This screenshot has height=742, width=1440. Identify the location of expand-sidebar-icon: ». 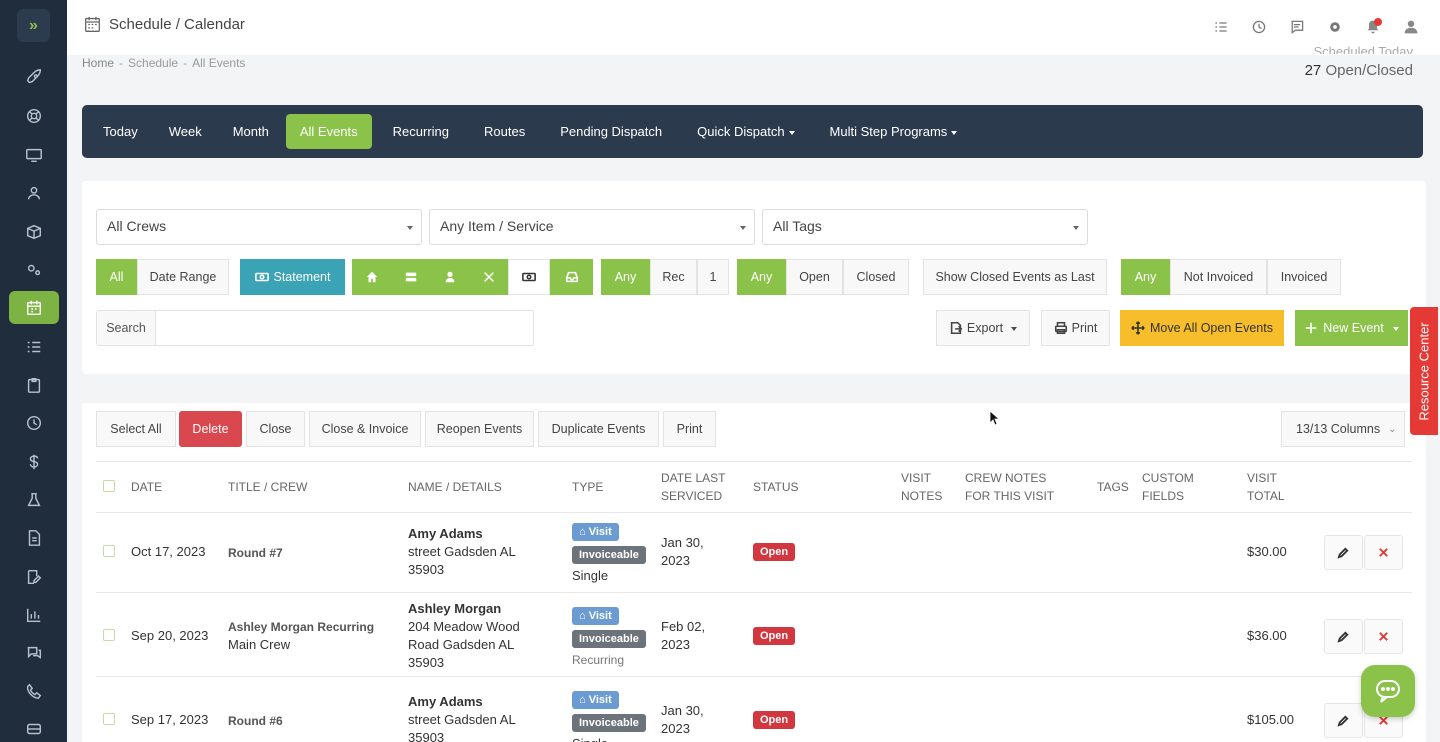
(33, 25).